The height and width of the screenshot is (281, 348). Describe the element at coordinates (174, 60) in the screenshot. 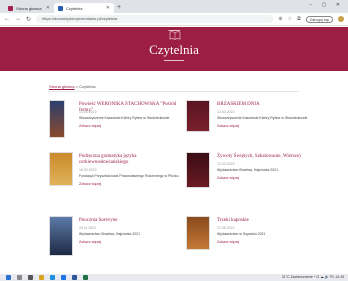

I see `title-divider` at that location.